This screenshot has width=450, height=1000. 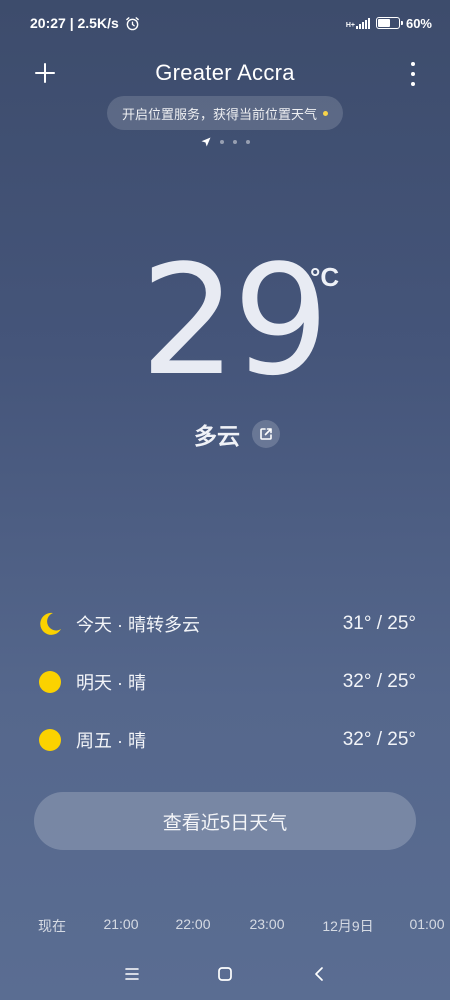 I want to click on location-service-banner: 开启位置服务，获得当前位置天气, so click(x=225, y=113).